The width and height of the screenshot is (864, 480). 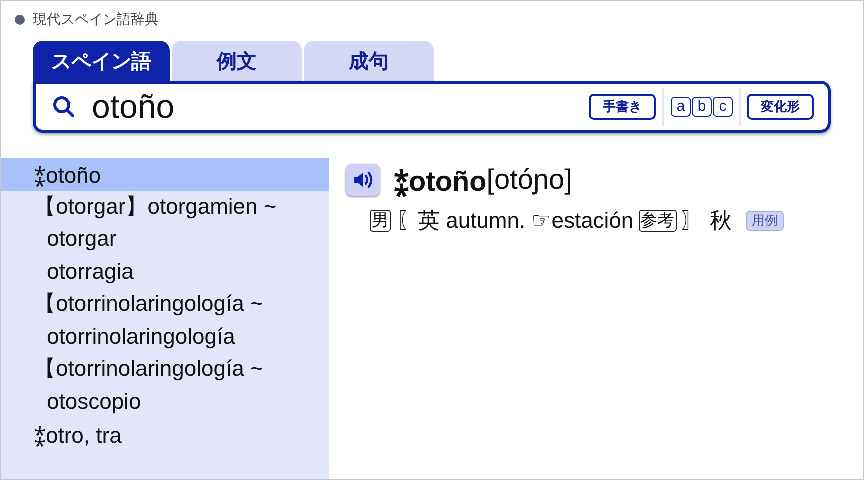 What do you see at coordinates (165, 434) in the screenshot?
I see `result-item: ⁑otro, tra` at bounding box center [165, 434].